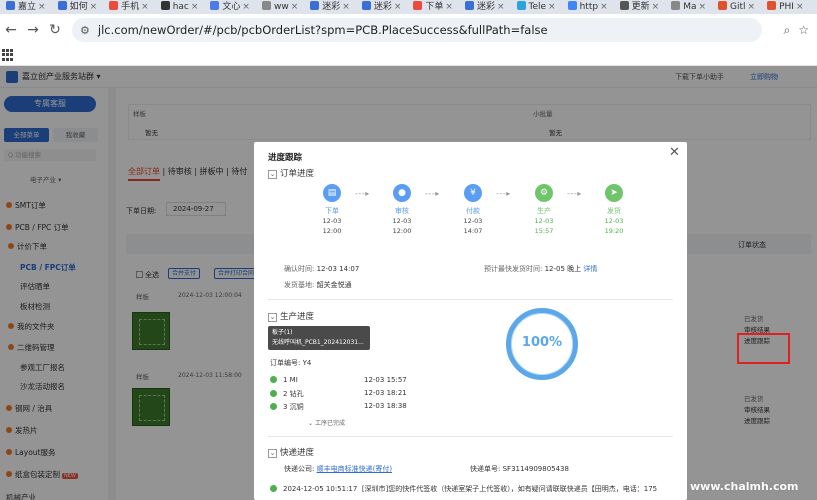 The height and width of the screenshot is (500, 817). Describe the element at coordinates (338, 380) in the screenshot. I see `process-row: 1 MI 12-03 15:57` at that location.